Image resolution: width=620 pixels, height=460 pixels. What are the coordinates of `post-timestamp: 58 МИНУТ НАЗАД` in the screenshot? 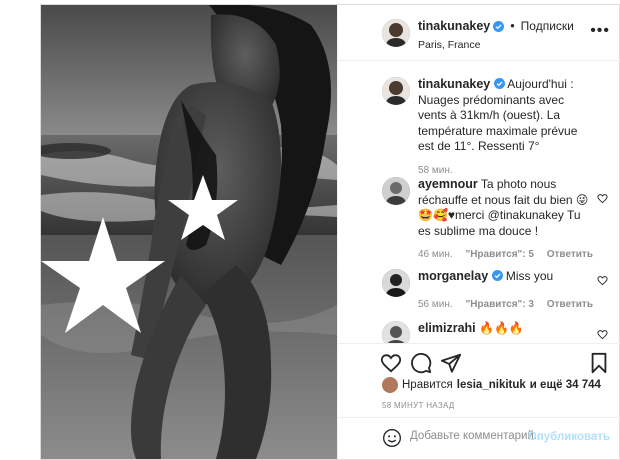 It's located at (418, 405).